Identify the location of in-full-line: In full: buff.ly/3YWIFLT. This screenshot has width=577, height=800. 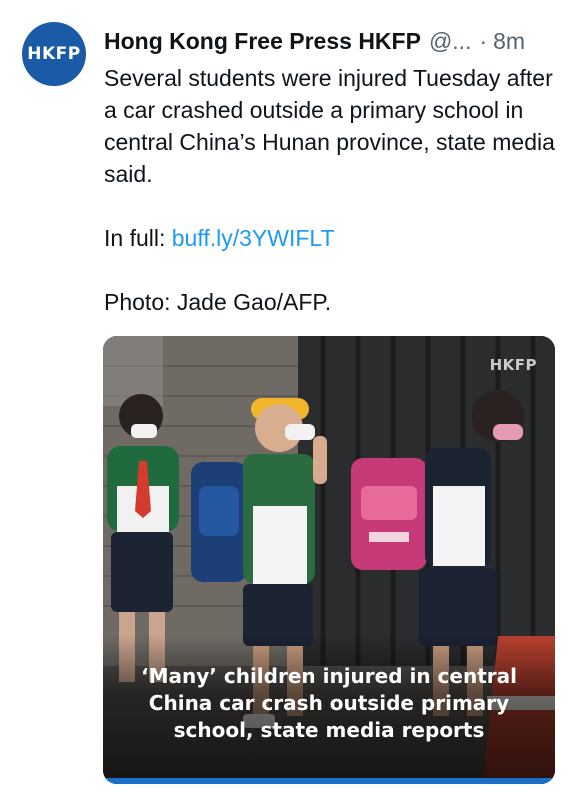
(331, 238).